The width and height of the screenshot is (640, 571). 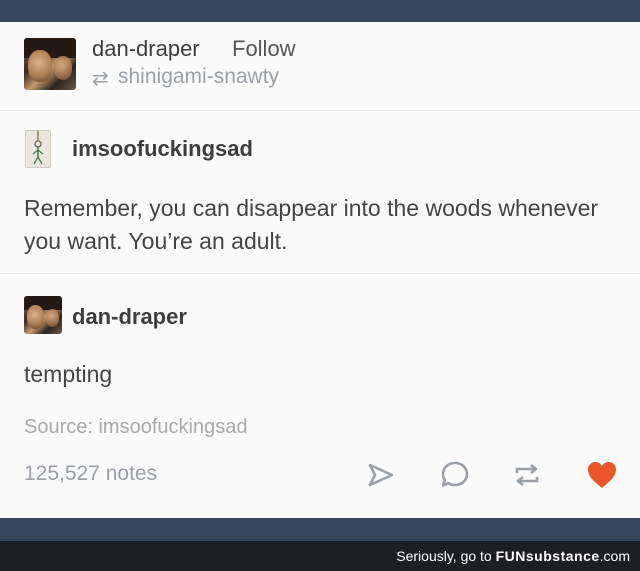 What do you see at coordinates (602, 475) in the screenshot?
I see `heart-icon` at bounding box center [602, 475].